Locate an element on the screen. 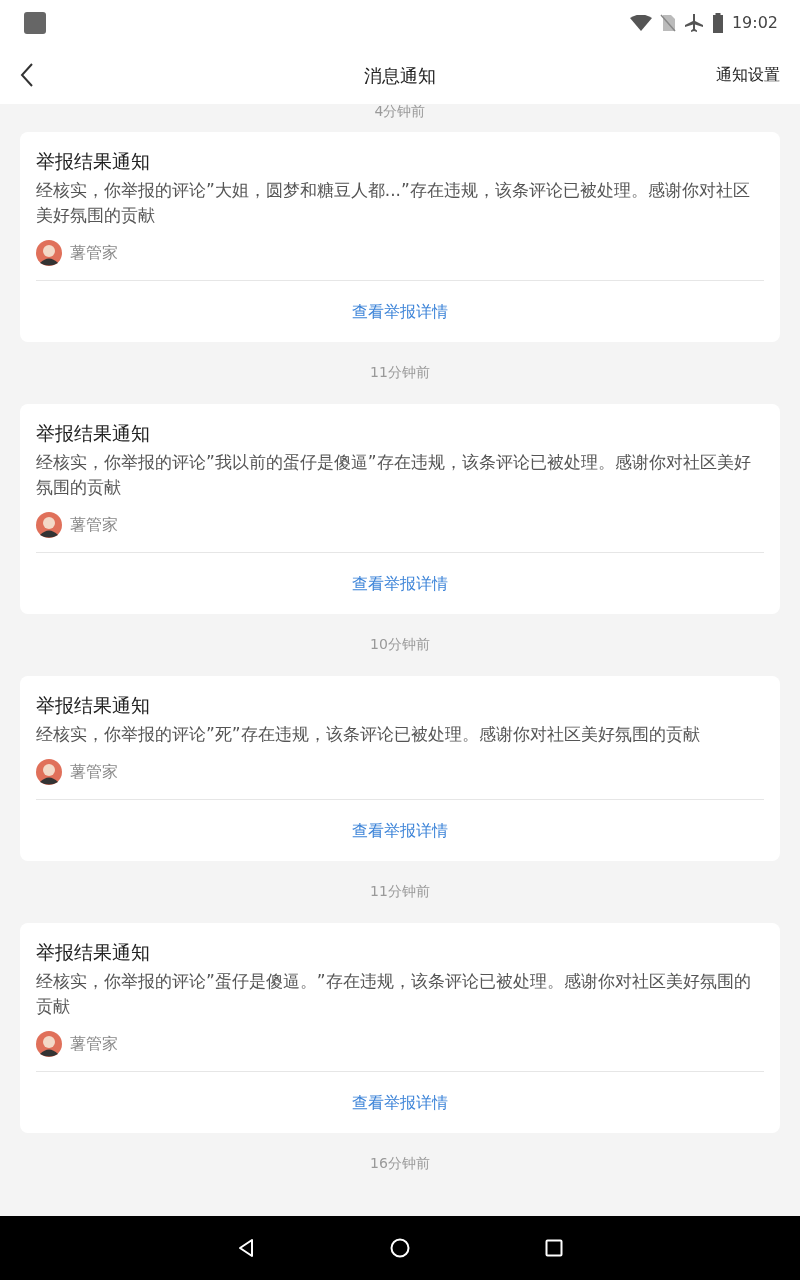 The width and height of the screenshot is (800, 1280). timestamp: 4分钟前 is located at coordinates (400, 111).